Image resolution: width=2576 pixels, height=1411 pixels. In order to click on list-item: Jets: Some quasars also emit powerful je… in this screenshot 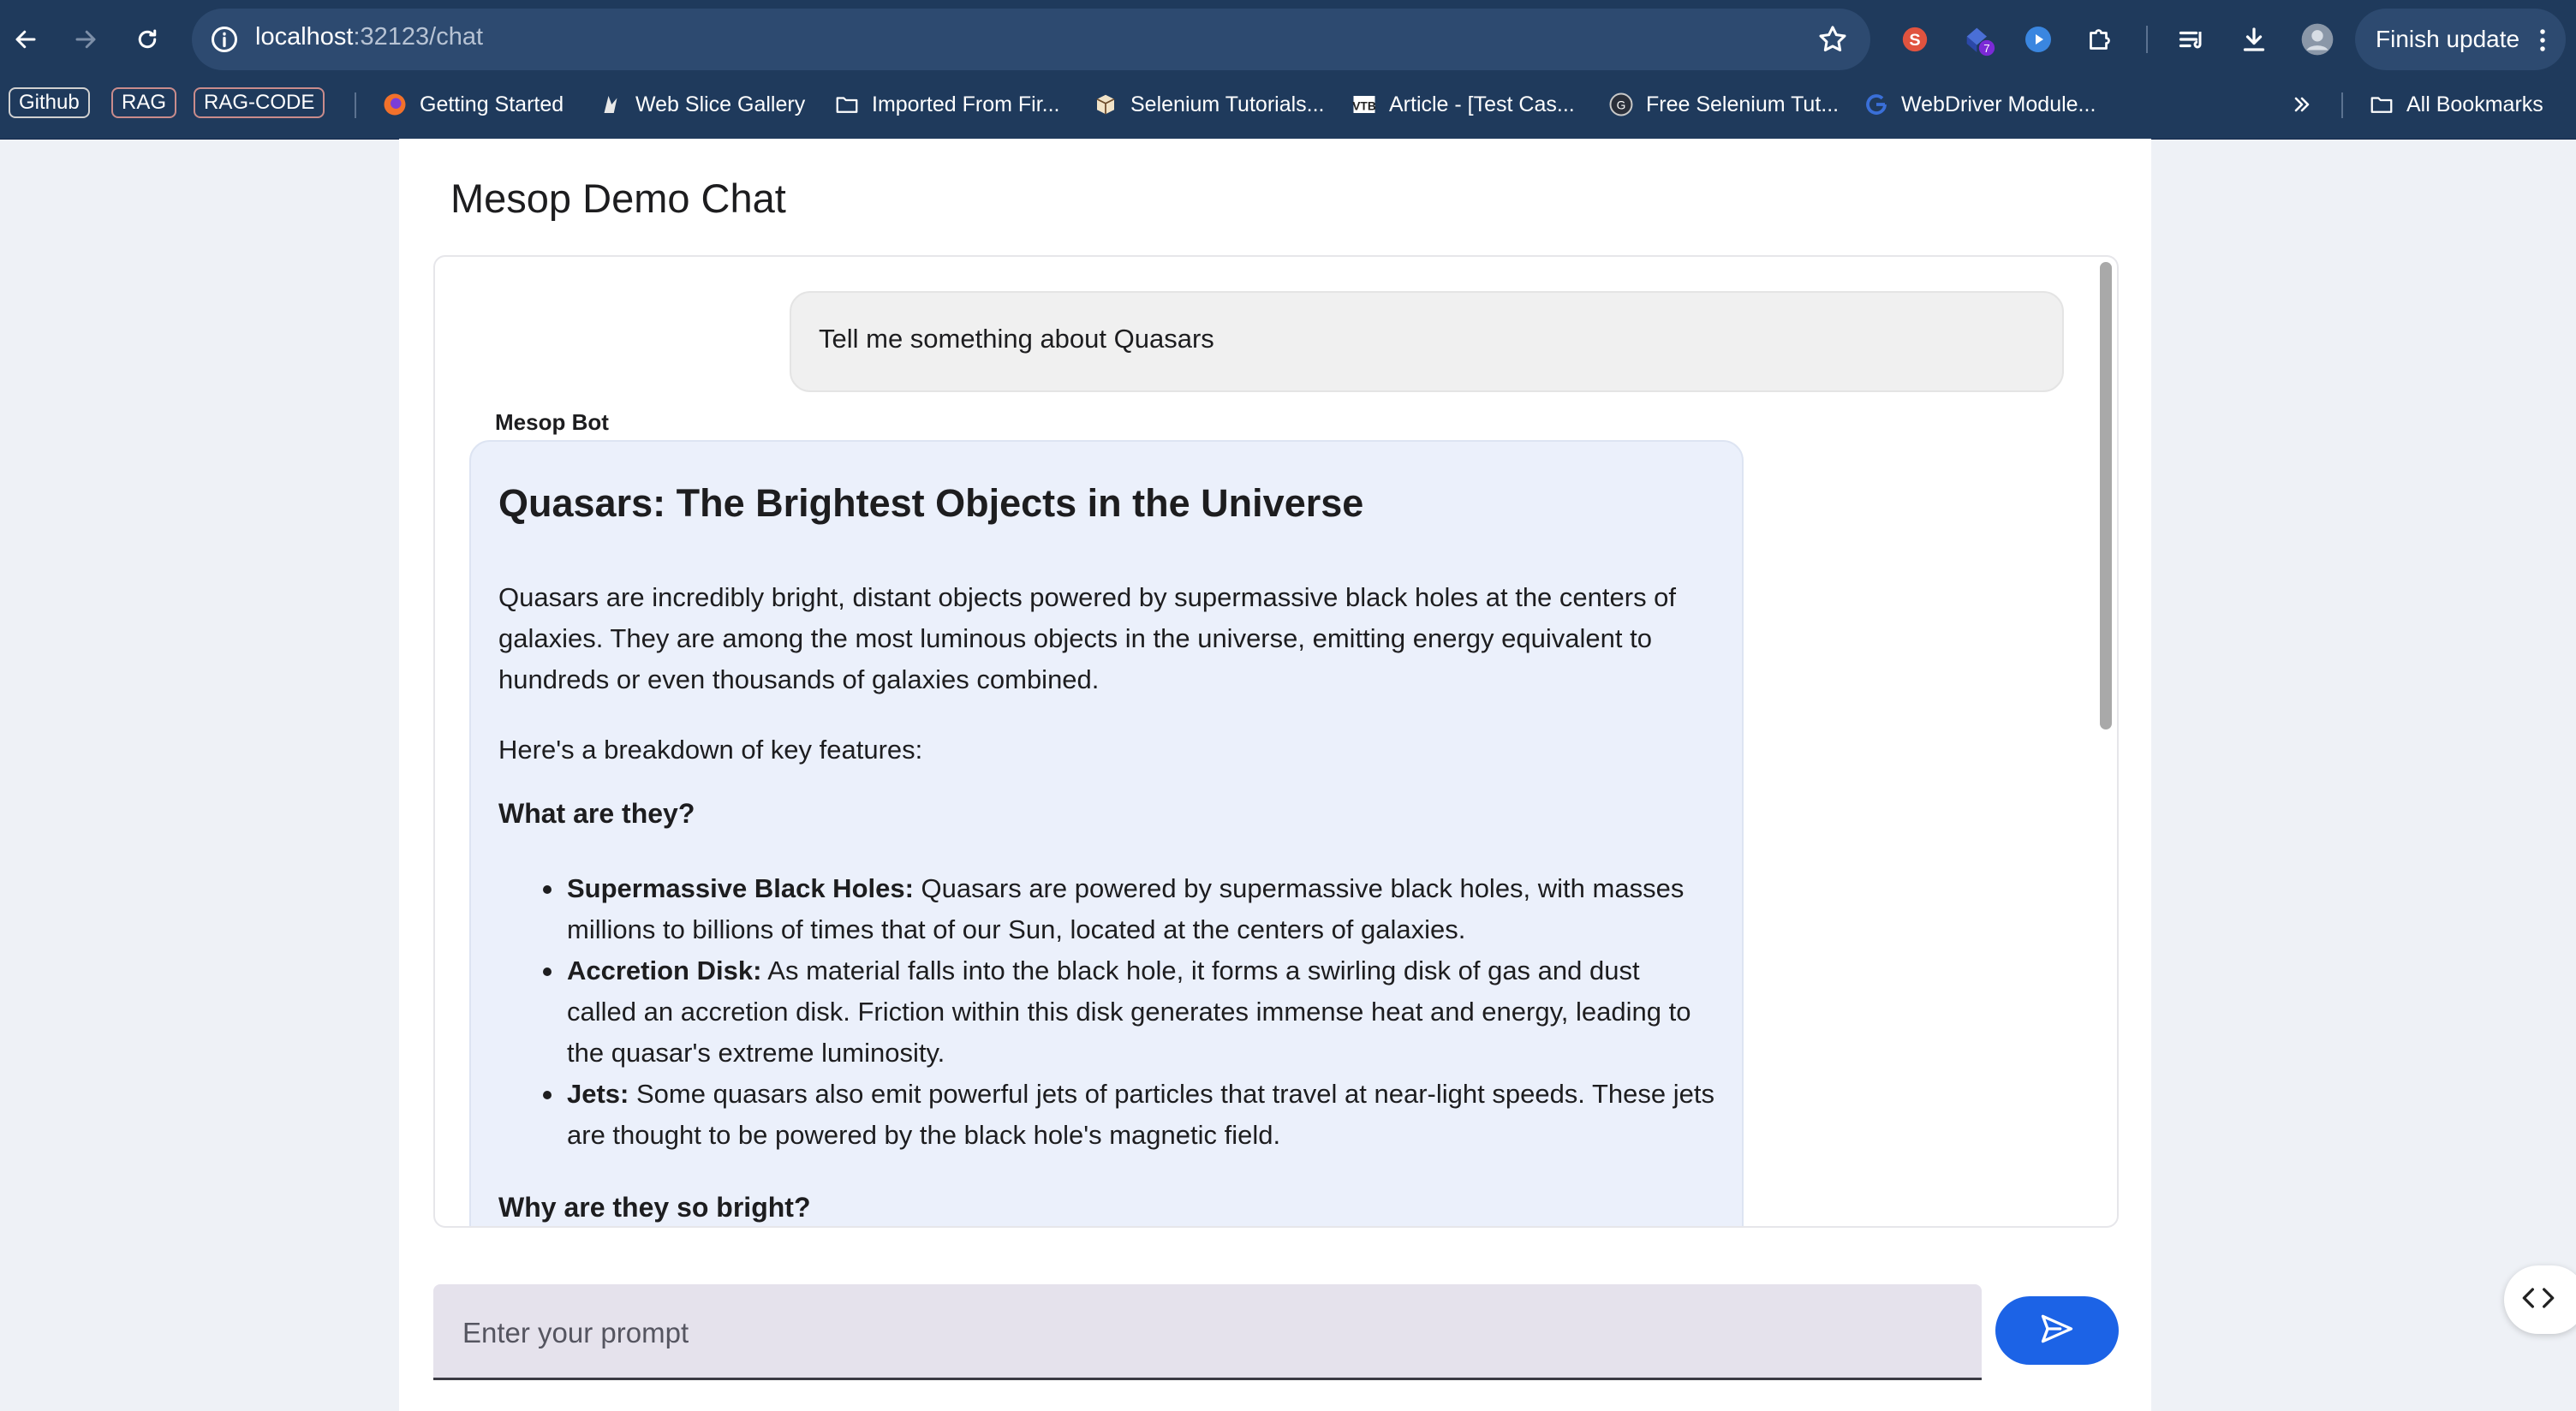, I will do `click(1106, 1115)`.